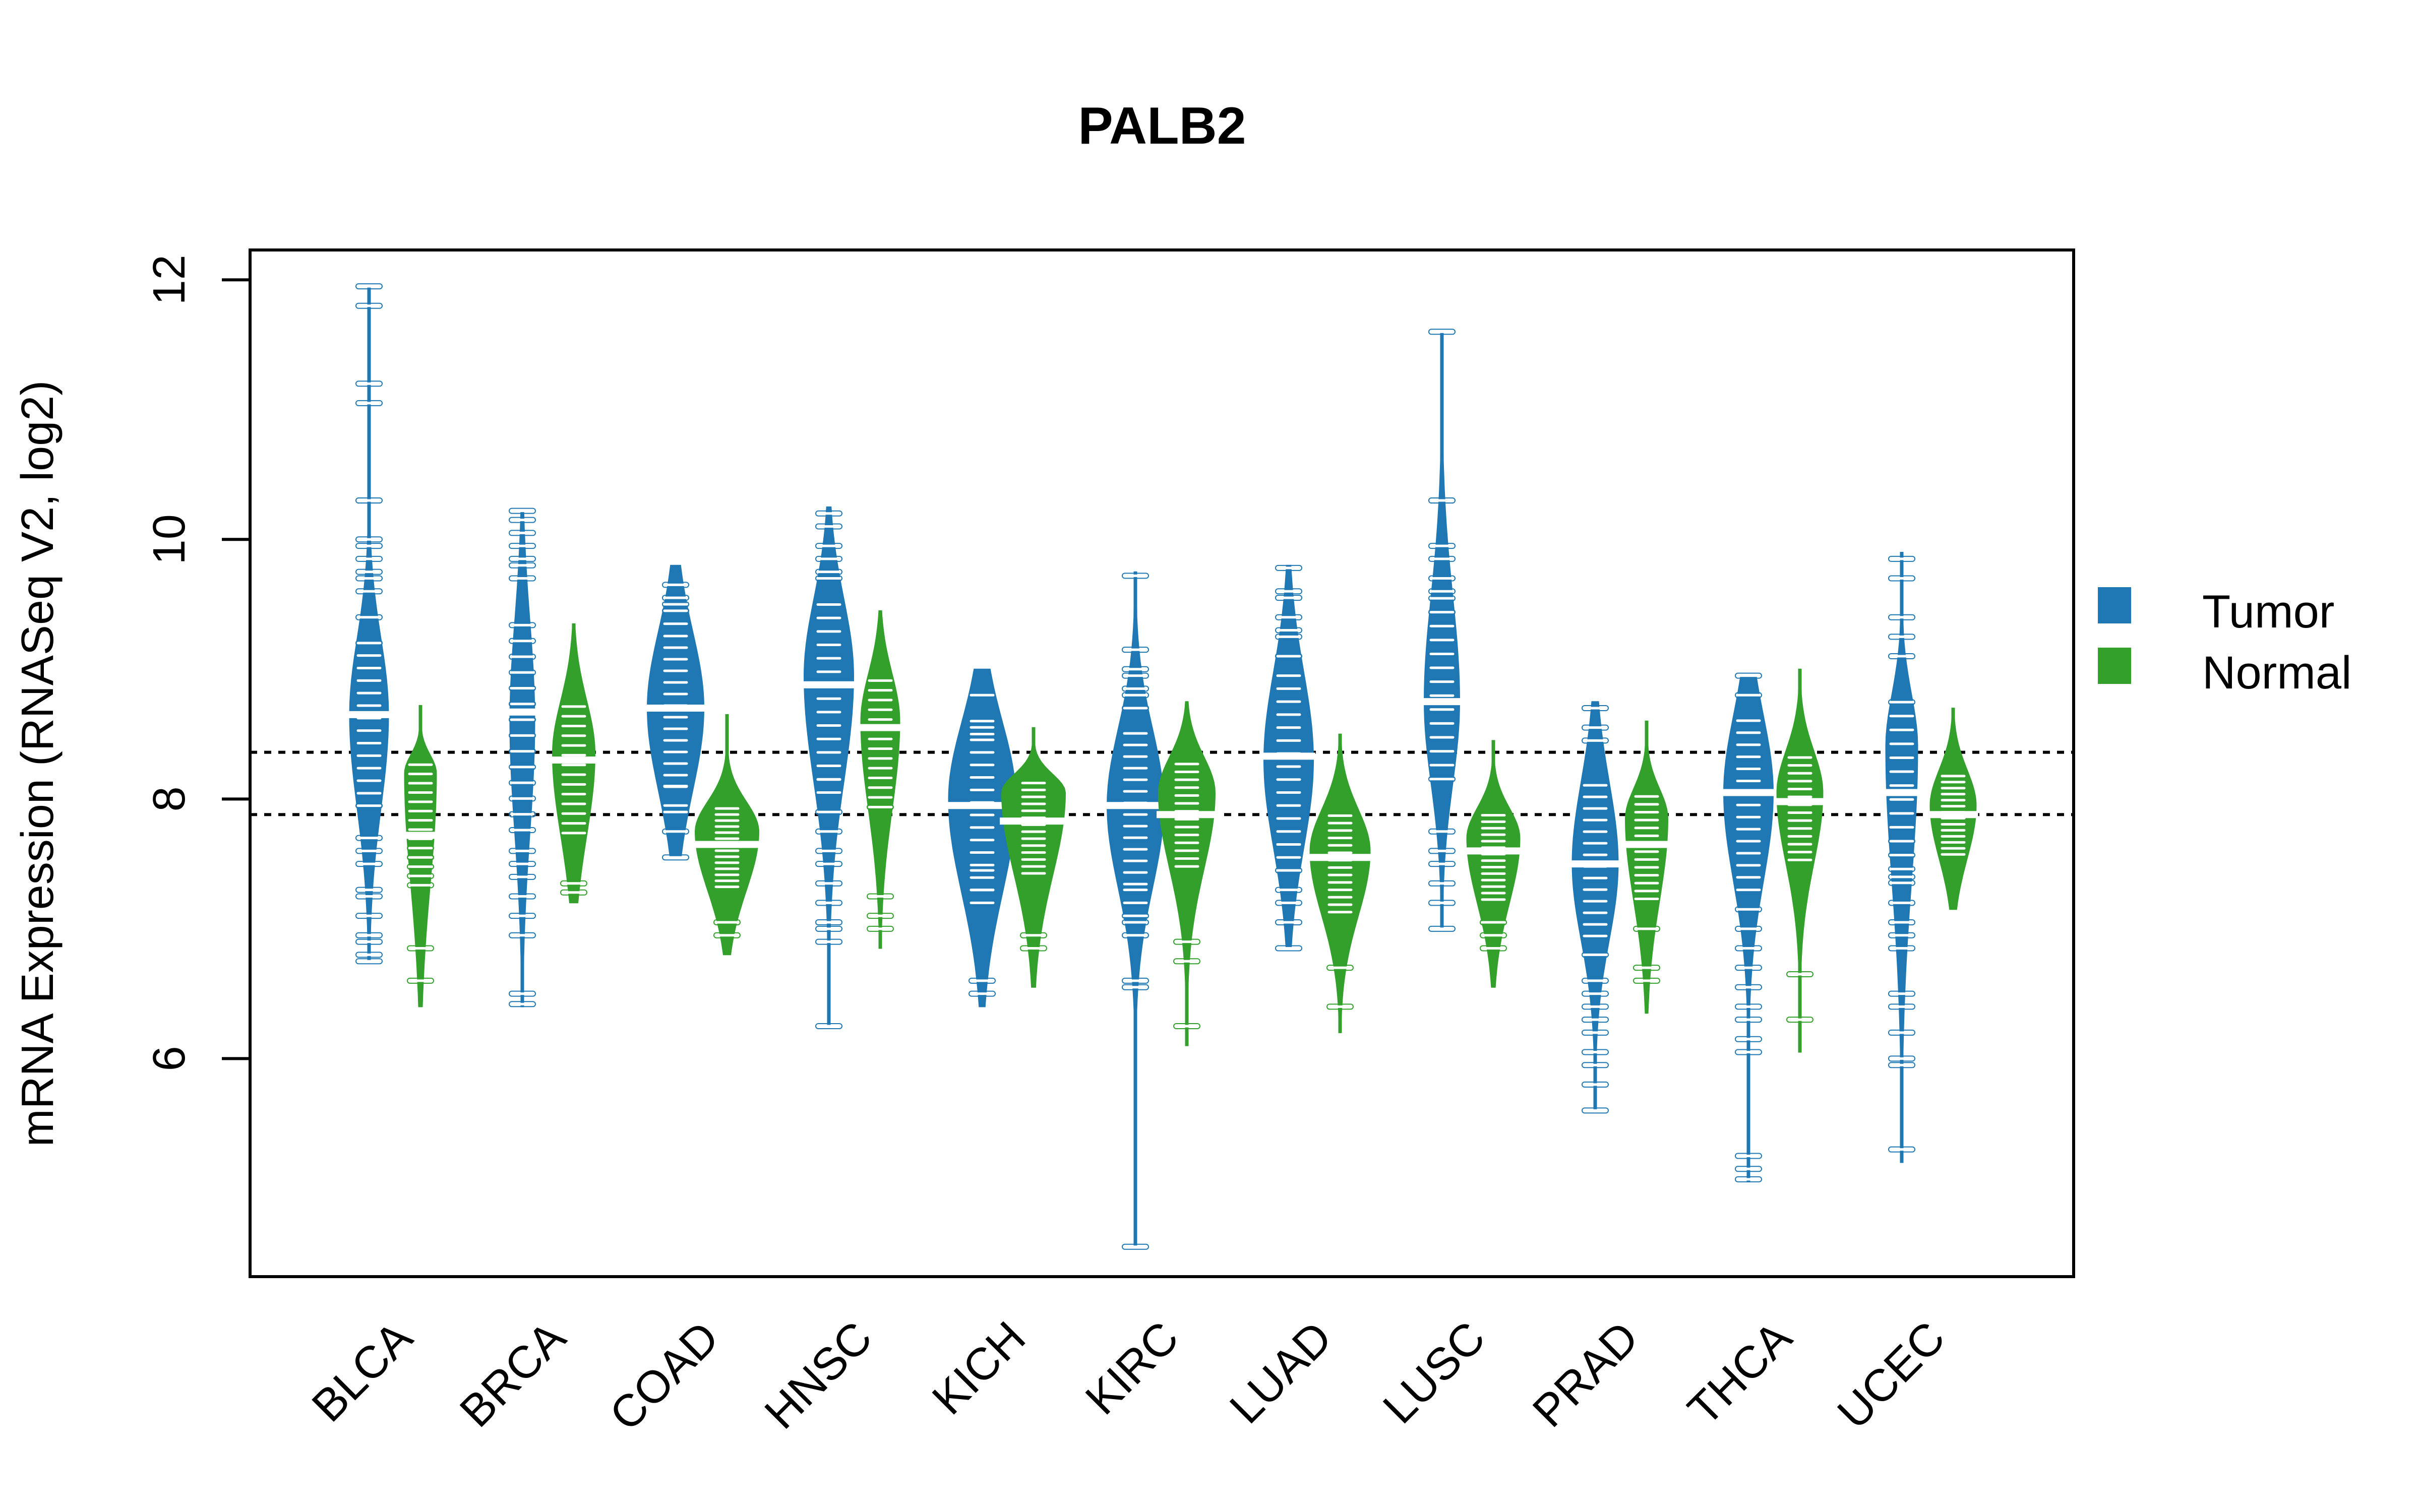 This screenshot has height=1512, width=2420. What do you see at coordinates (2268, 612) in the screenshot?
I see `legend-label-tumor: Tumor` at bounding box center [2268, 612].